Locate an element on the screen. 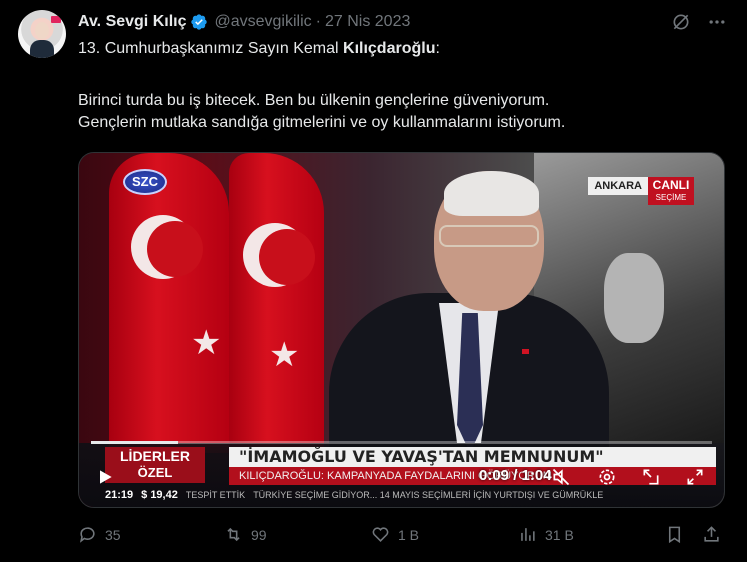 This screenshot has width=747, height=562. ticker-time: 21:19 is located at coordinates (119, 495).